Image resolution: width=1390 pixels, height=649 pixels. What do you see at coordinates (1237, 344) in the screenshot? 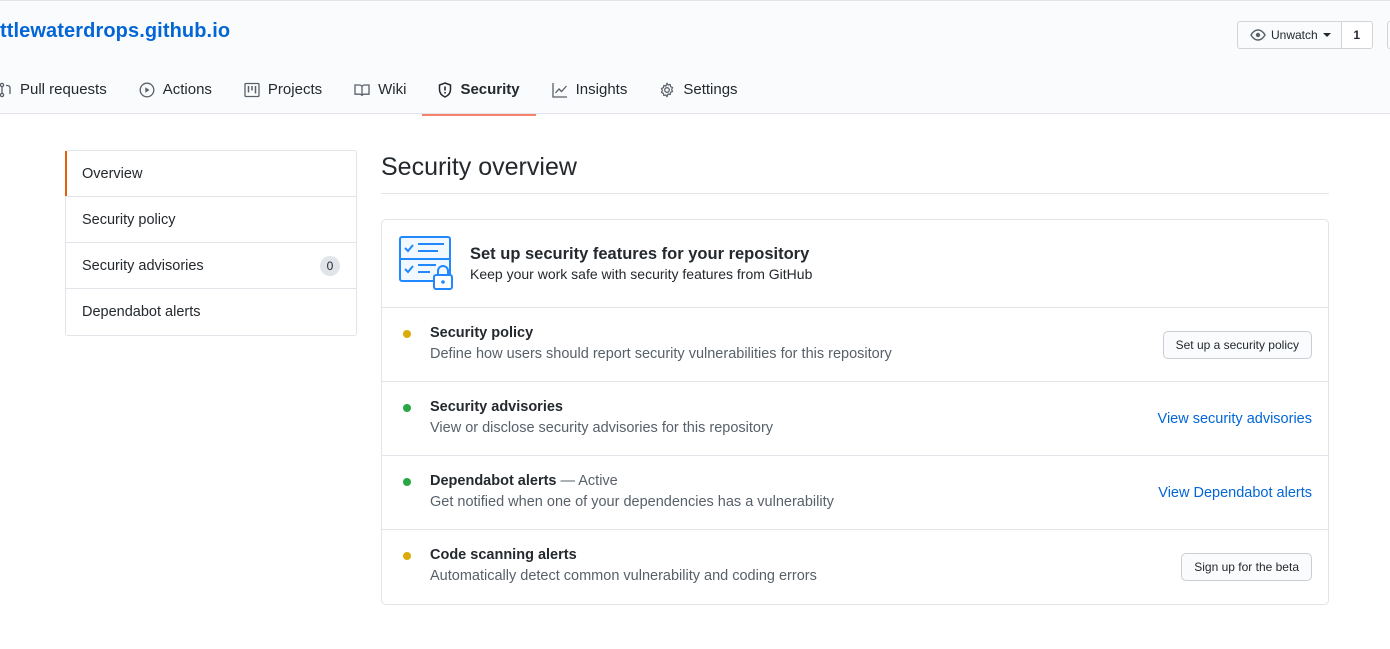
I see `setup-security-policy-button: Set up a security policy` at bounding box center [1237, 344].